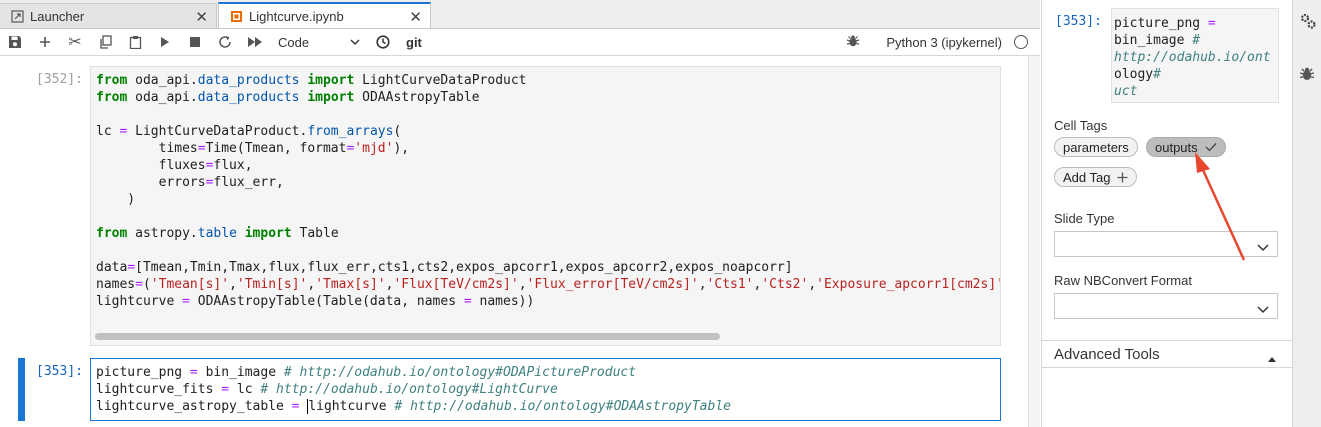 Image resolution: width=1321 pixels, height=427 pixels. I want to click on save-icon, so click(15, 42).